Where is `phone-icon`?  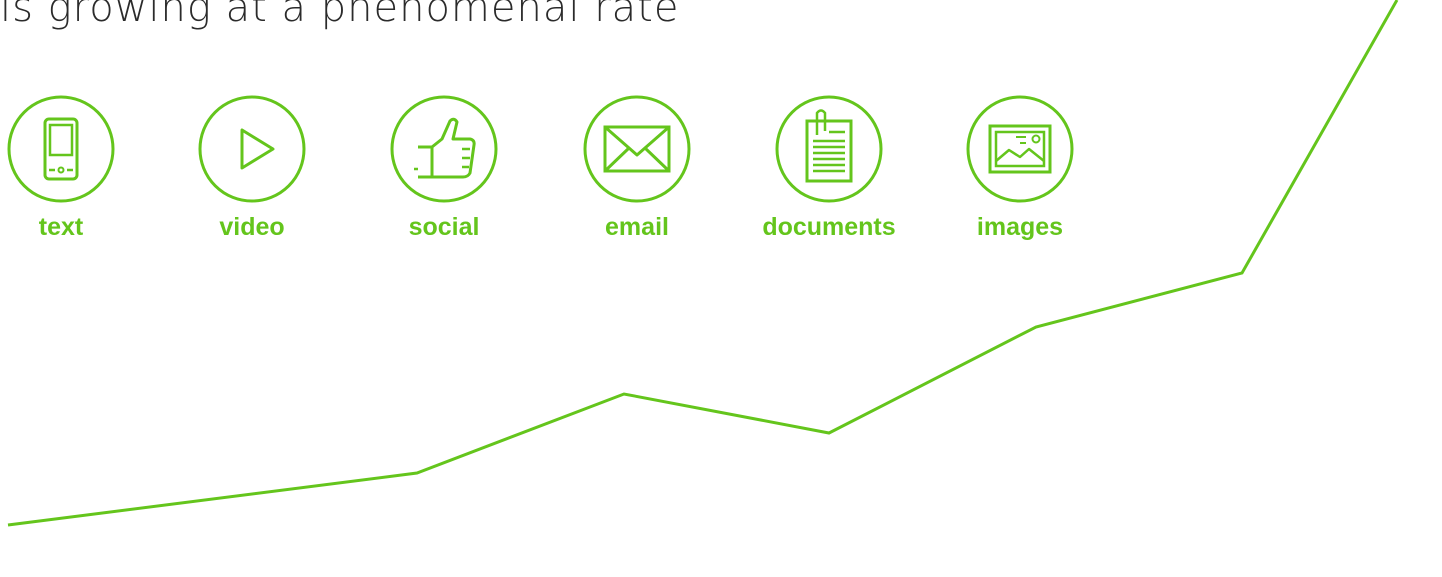 phone-icon is located at coordinates (61, 149).